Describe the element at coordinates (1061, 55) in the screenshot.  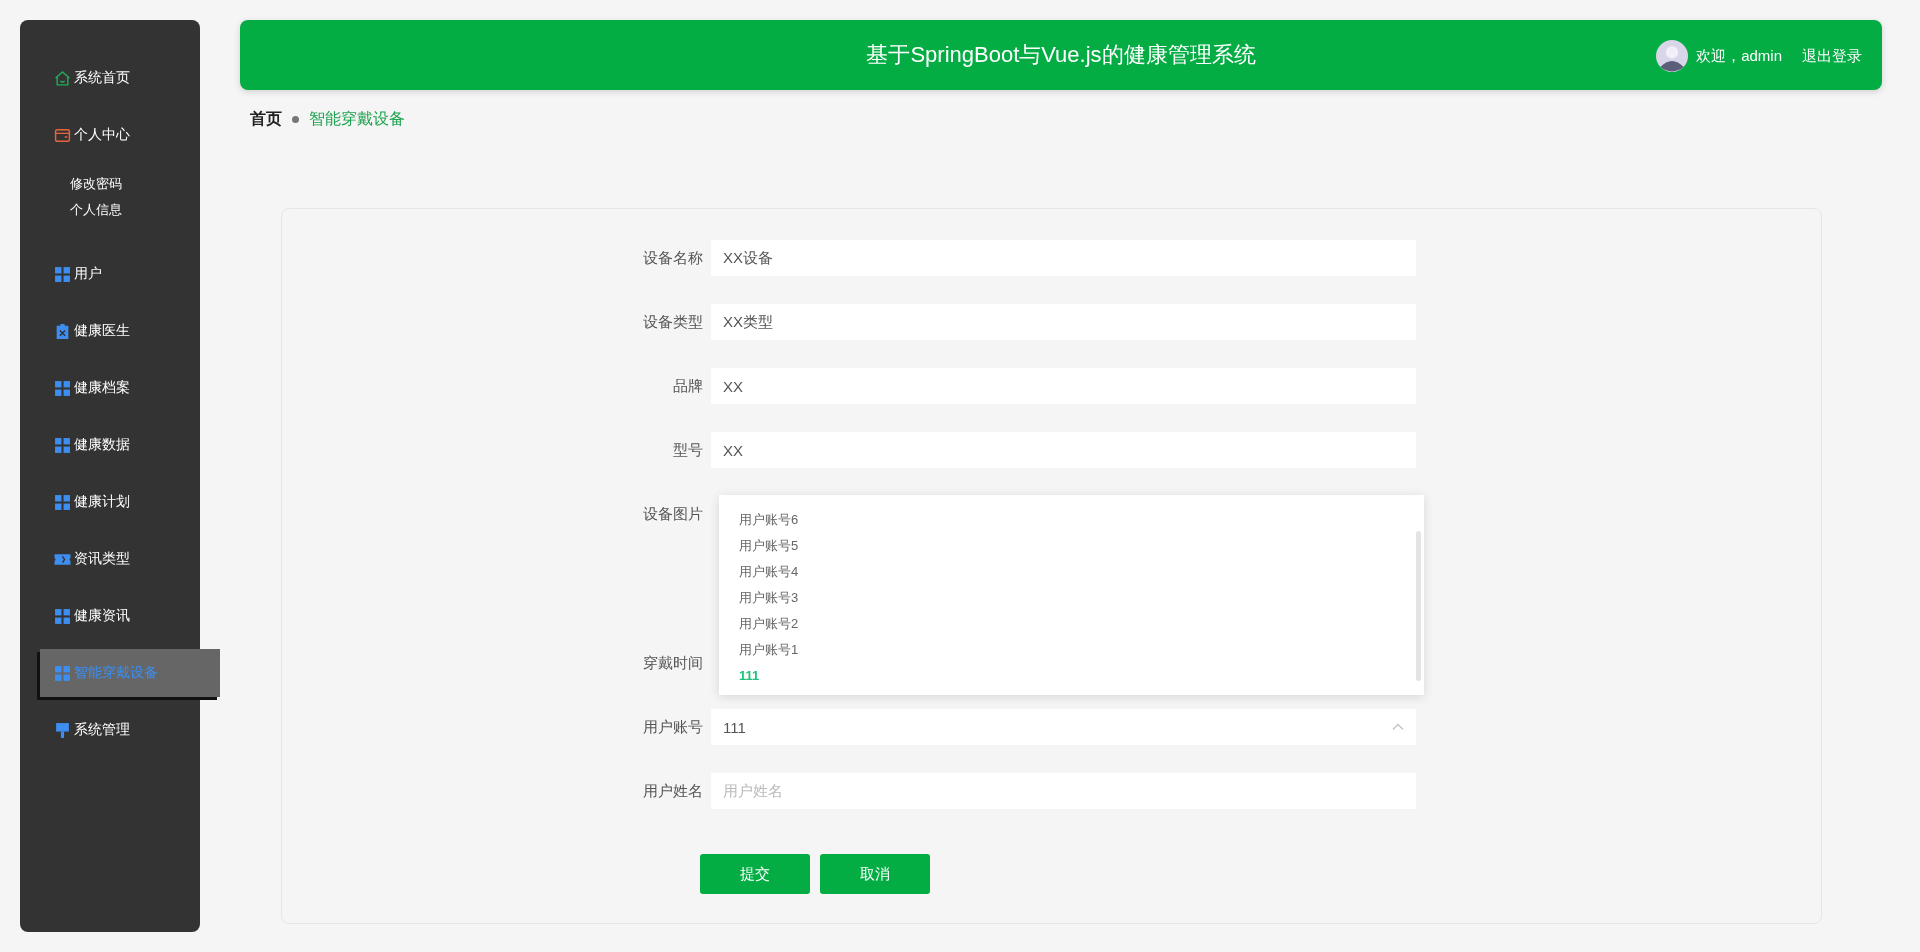
I see `app-title: 基于SpringBoot与Vue.js的健康管理系统` at that location.